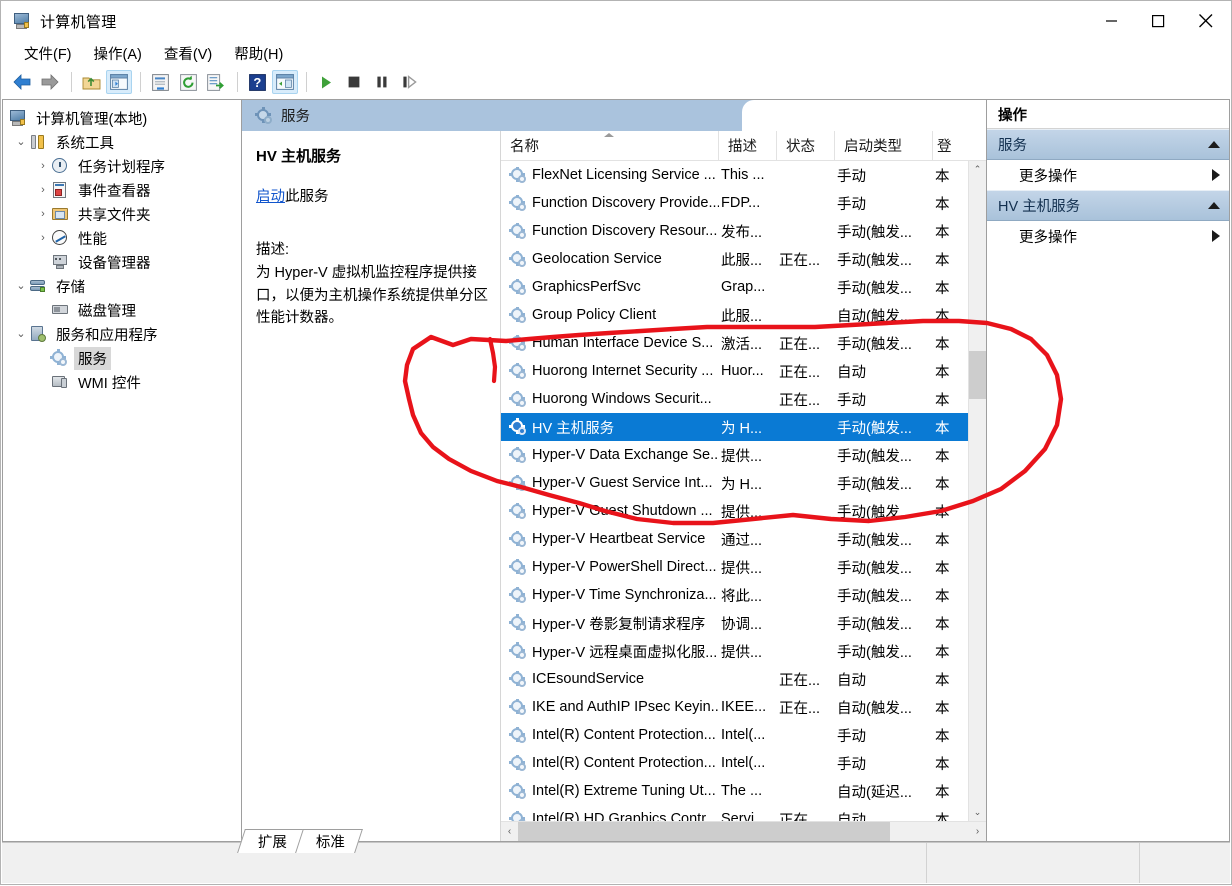  What do you see at coordinates (119, 82) in the screenshot?
I see `show-hide-console-tree-icon` at bounding box center [119, 82].